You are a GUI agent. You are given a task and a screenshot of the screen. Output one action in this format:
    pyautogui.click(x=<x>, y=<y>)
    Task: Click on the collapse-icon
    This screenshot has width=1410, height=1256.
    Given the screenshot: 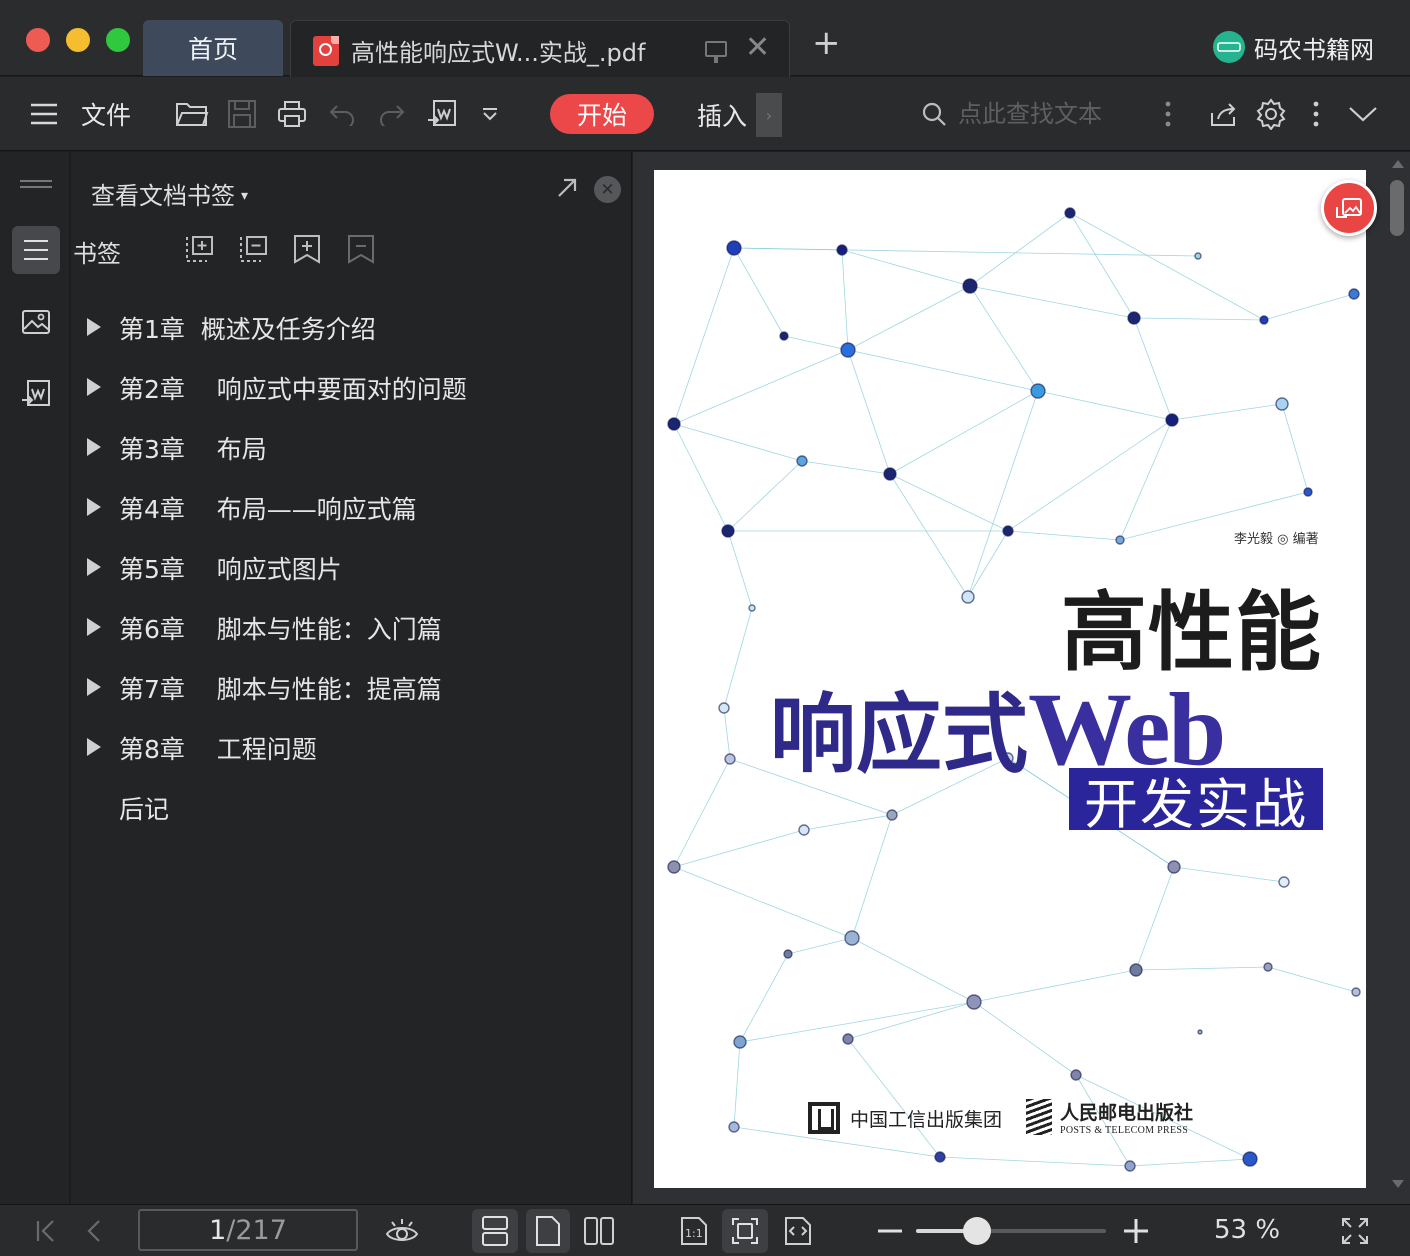 What is the action you would take?
    pyautogui.click(x=1363, y=114)
    